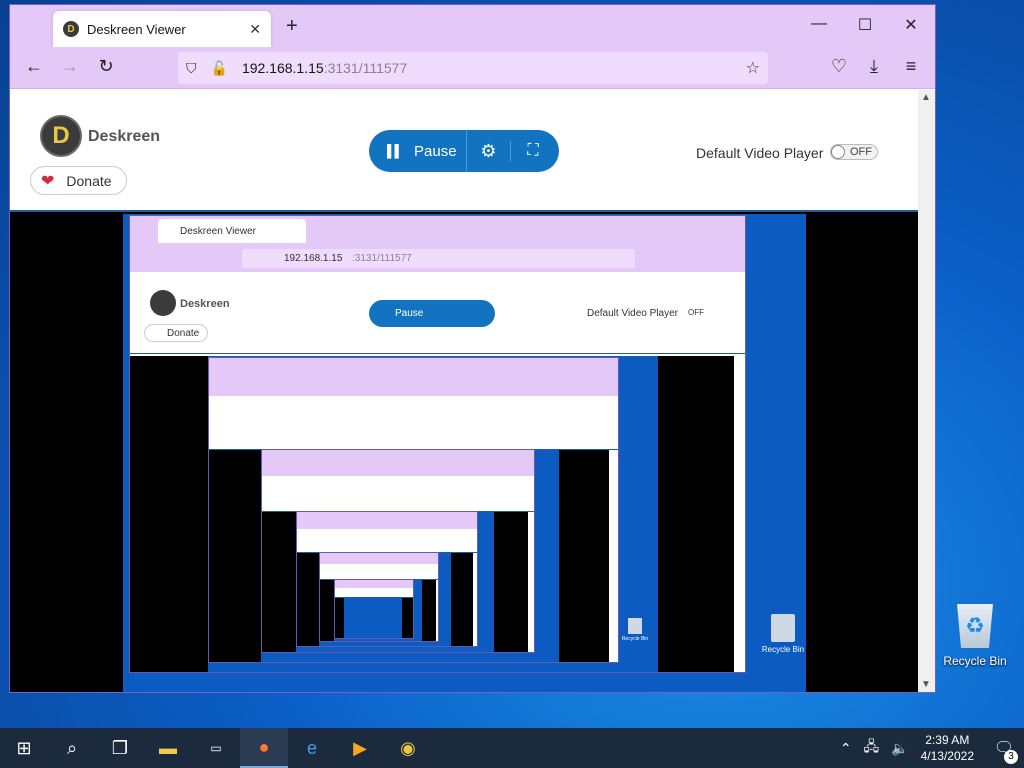 This screenshot has height=768, width=1024. Describe the element at coordinates (472, 26) in the screenshot. I see `tab-bar: D Deskreen Viewer ✕ + — ☐ ✕` at that location.